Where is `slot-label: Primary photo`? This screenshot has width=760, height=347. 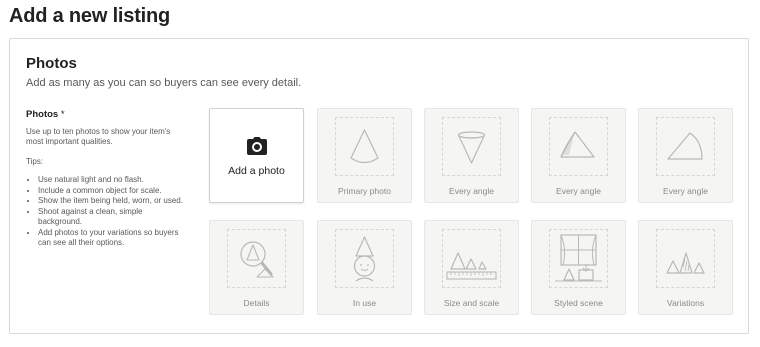
slot-label: Primary photo is located at coordinates (364, 191).